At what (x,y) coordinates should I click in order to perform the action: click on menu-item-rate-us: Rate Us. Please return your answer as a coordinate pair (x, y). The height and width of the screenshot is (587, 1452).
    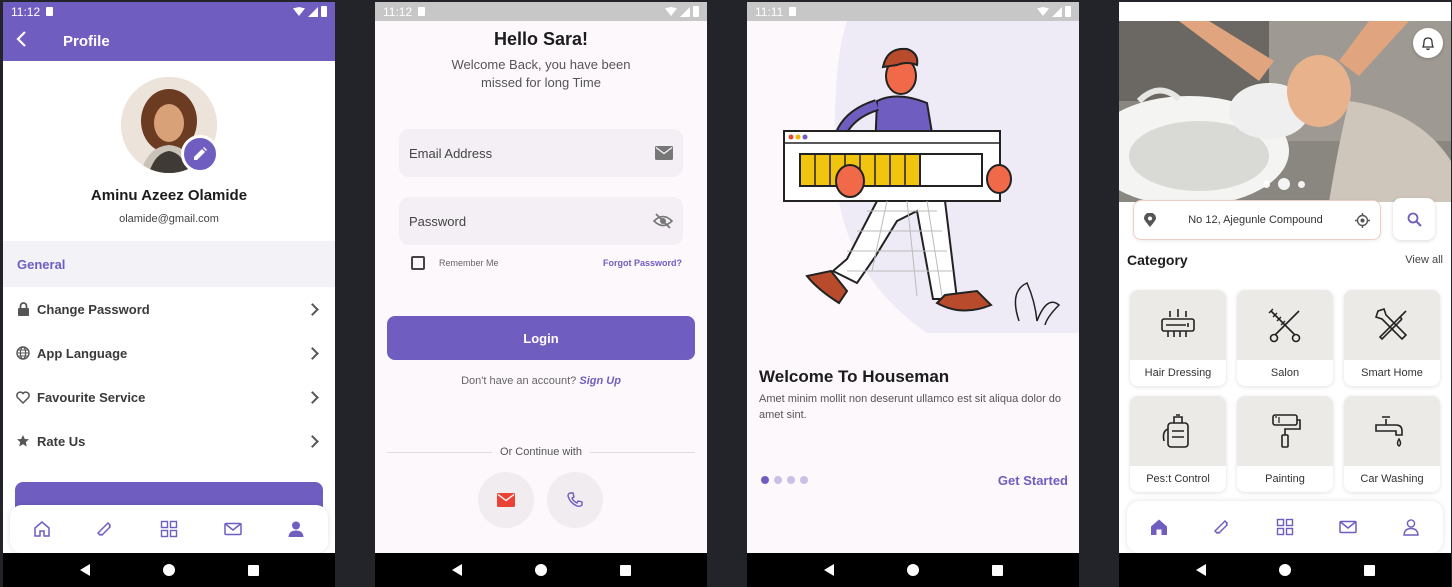
    Looking at the image, I should click on (169, 441).